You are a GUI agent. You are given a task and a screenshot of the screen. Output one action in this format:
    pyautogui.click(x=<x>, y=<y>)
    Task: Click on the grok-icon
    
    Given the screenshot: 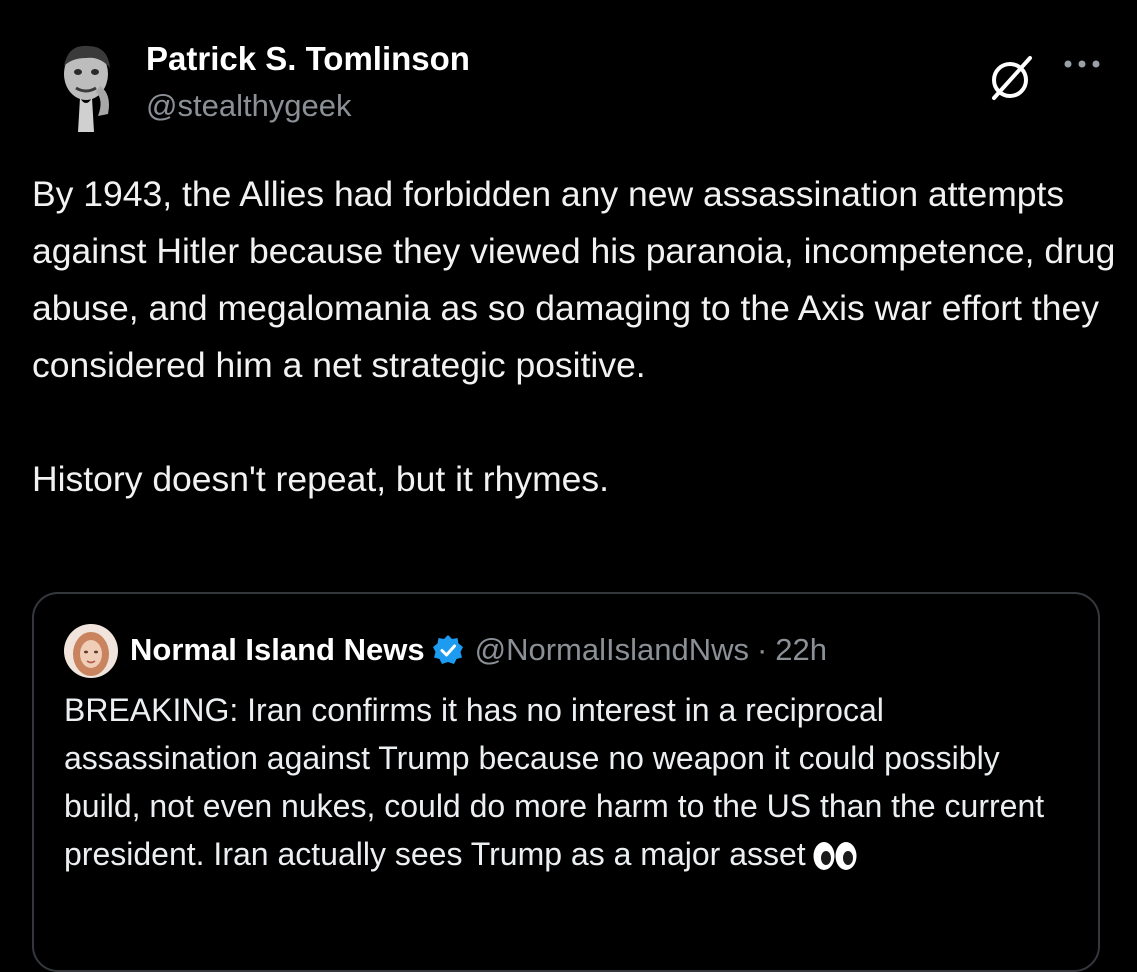 What is the action you would take?
    pyautogui.click(x=1012, y=78)
    